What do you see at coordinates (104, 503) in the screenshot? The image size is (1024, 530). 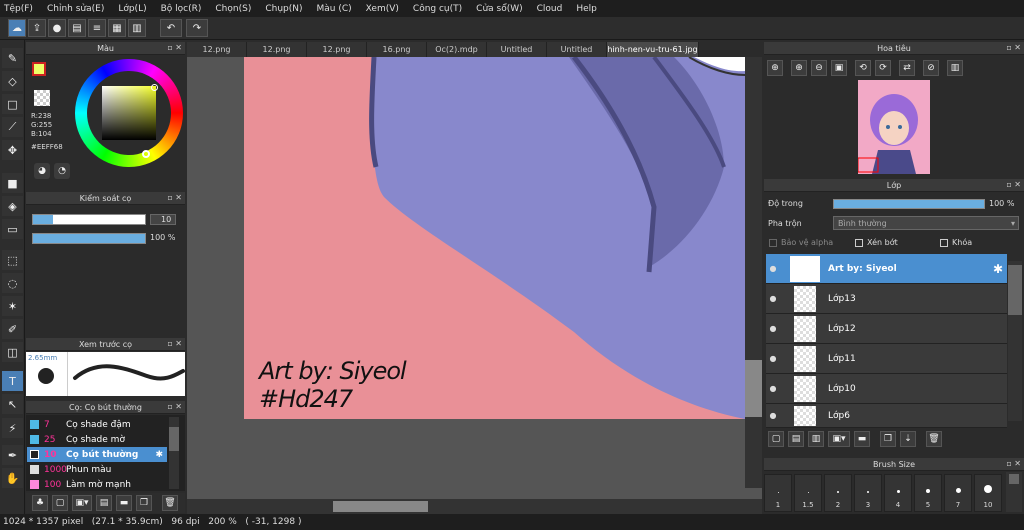 I see `brush-copy-icon: ▤` at bounding box center [104, 503].